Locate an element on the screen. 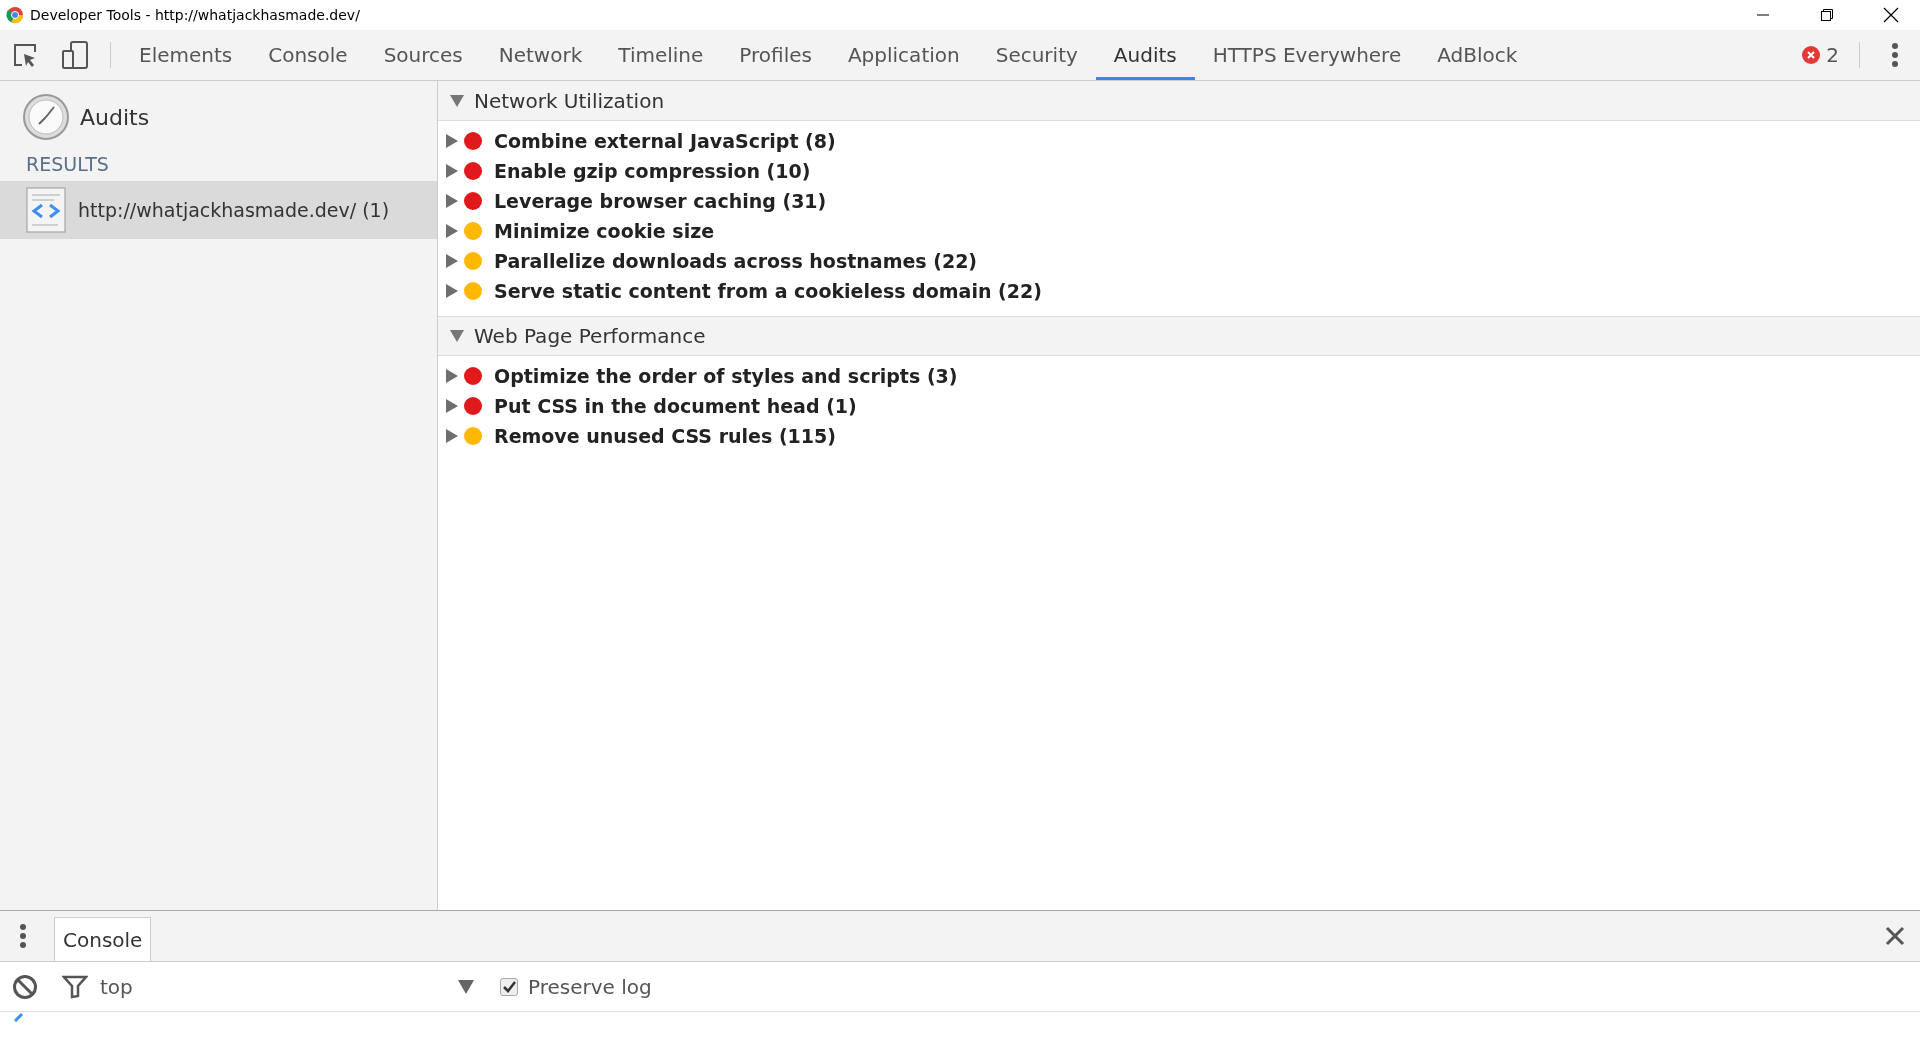 The width and height of the screenshot is (1920, 1042). category-header: Network Utilization is located at coordinates (1179, 101).